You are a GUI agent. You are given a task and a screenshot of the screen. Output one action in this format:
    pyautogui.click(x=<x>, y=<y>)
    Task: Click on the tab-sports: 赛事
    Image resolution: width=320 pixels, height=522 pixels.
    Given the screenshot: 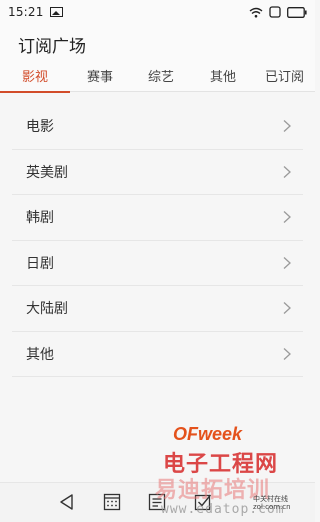 What is the action you would take?
    pyautogui.click(x=100, y=76)
    